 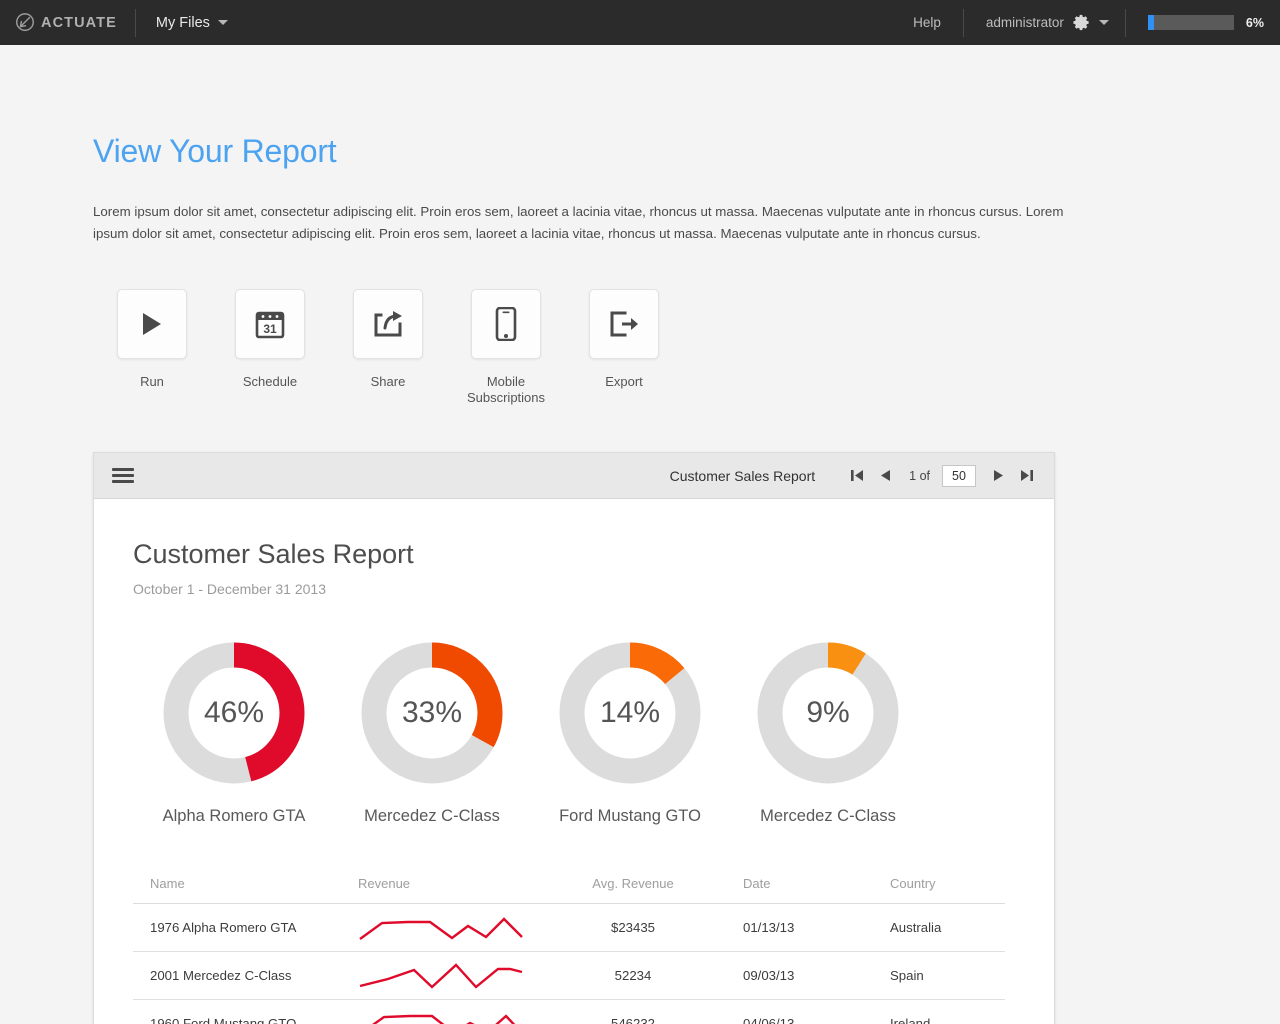 What do you see at coordinates (388, 381) in the screenshot?
I see `share-button-label: Share` at bounding box center [388, 381].